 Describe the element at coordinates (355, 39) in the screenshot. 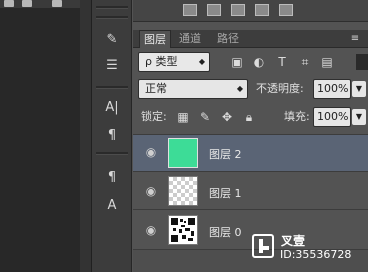

I see `panel-menu-icon: ≡` at that location.